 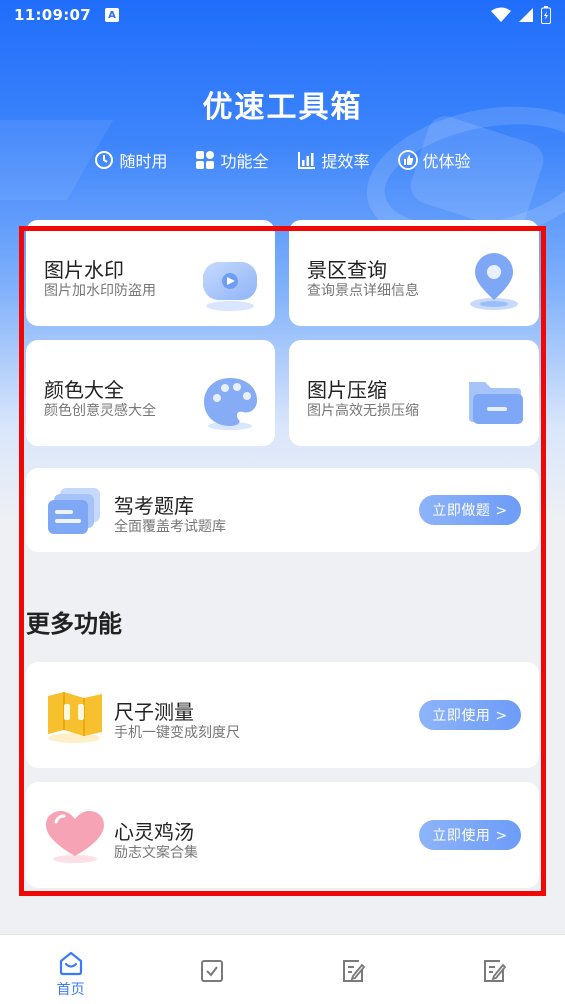 I want to click on start-quiz-button: 立即做题 >, so click(x=470, y=510).